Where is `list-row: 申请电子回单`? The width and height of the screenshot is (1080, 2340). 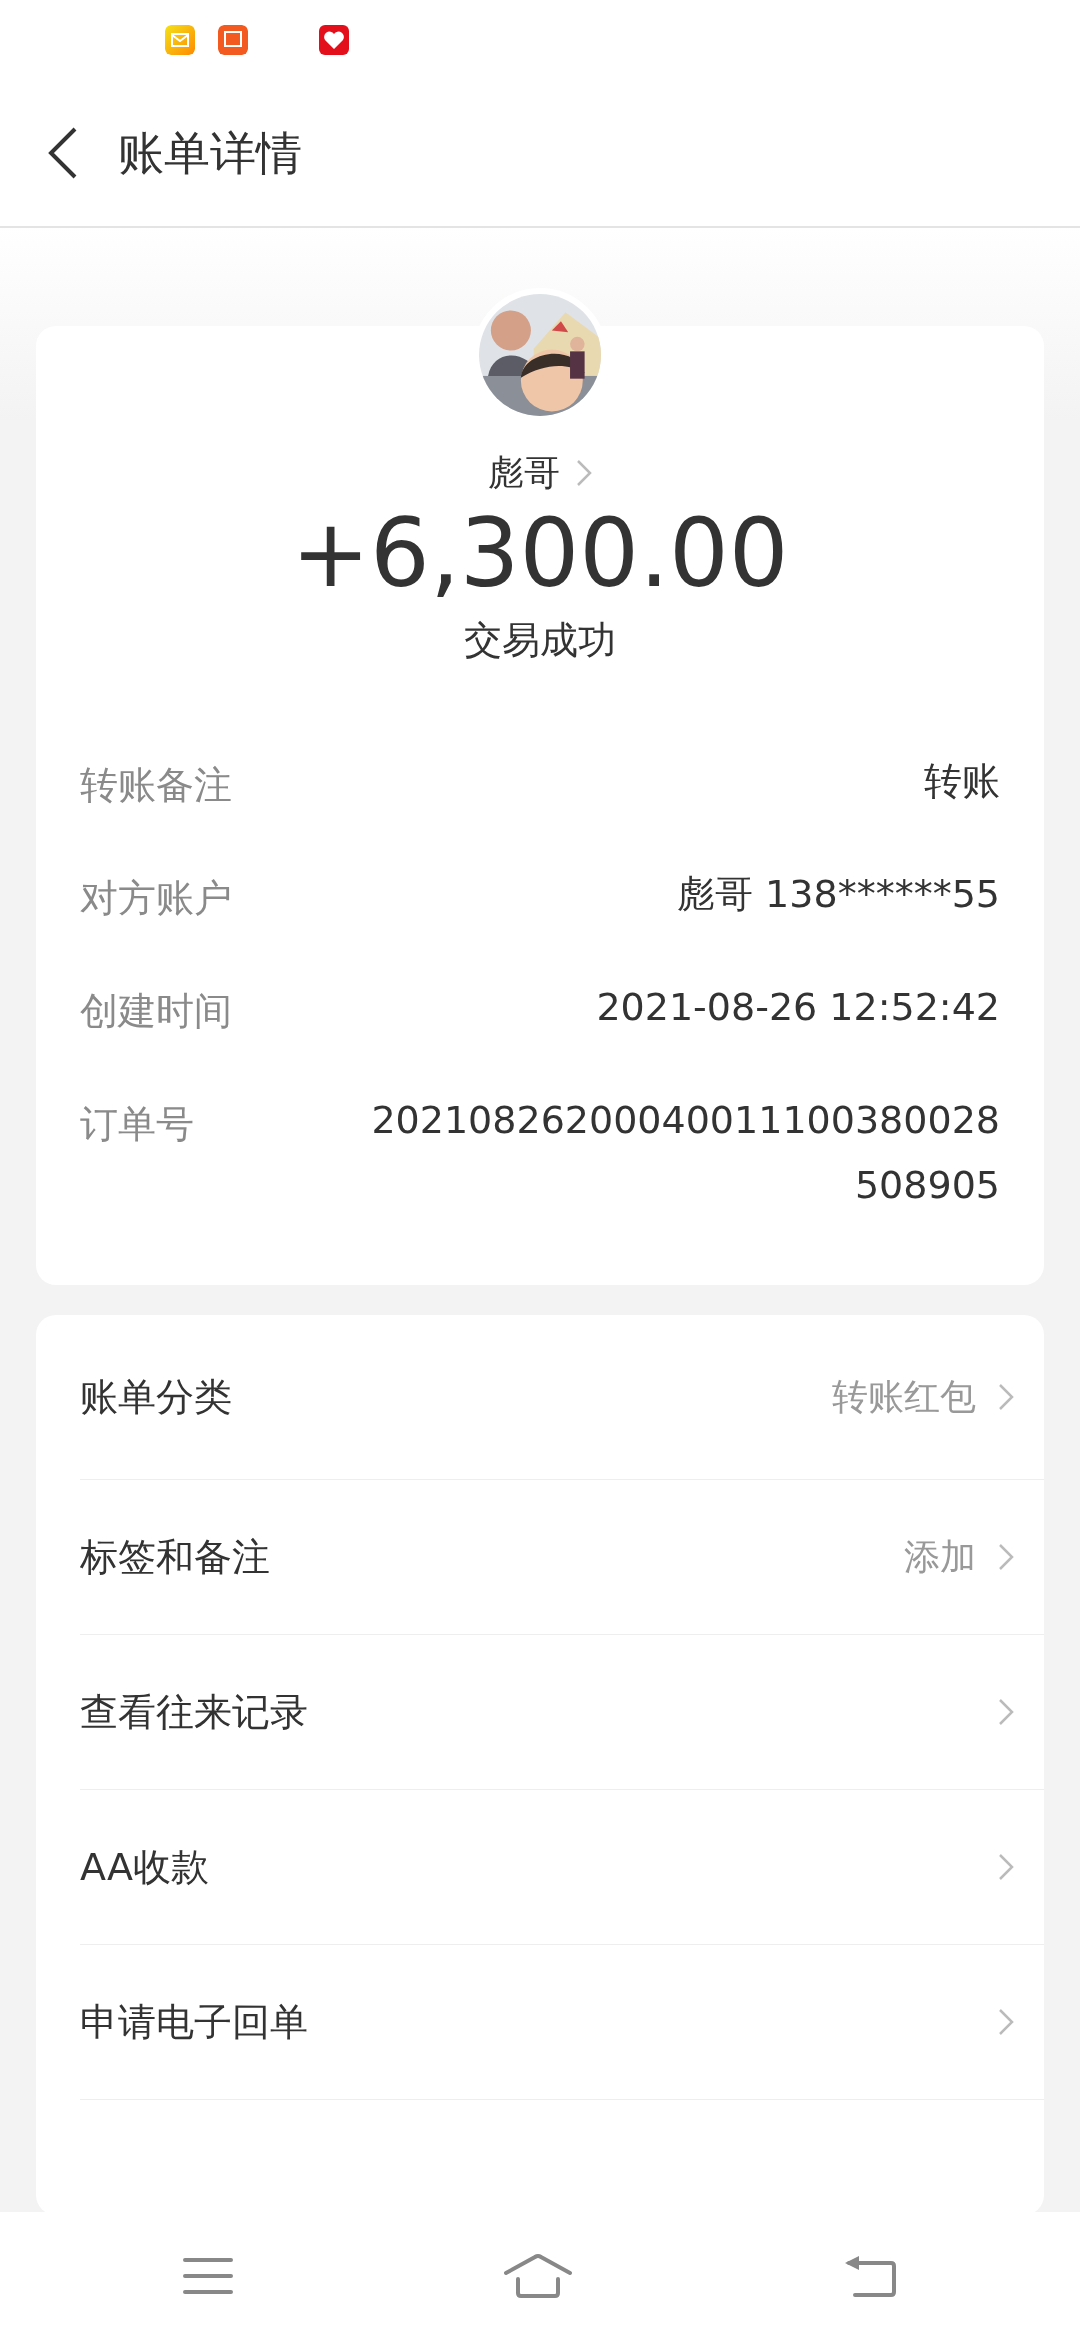 list-row: 申请电子回单 is located at coordinates (562, 2023).